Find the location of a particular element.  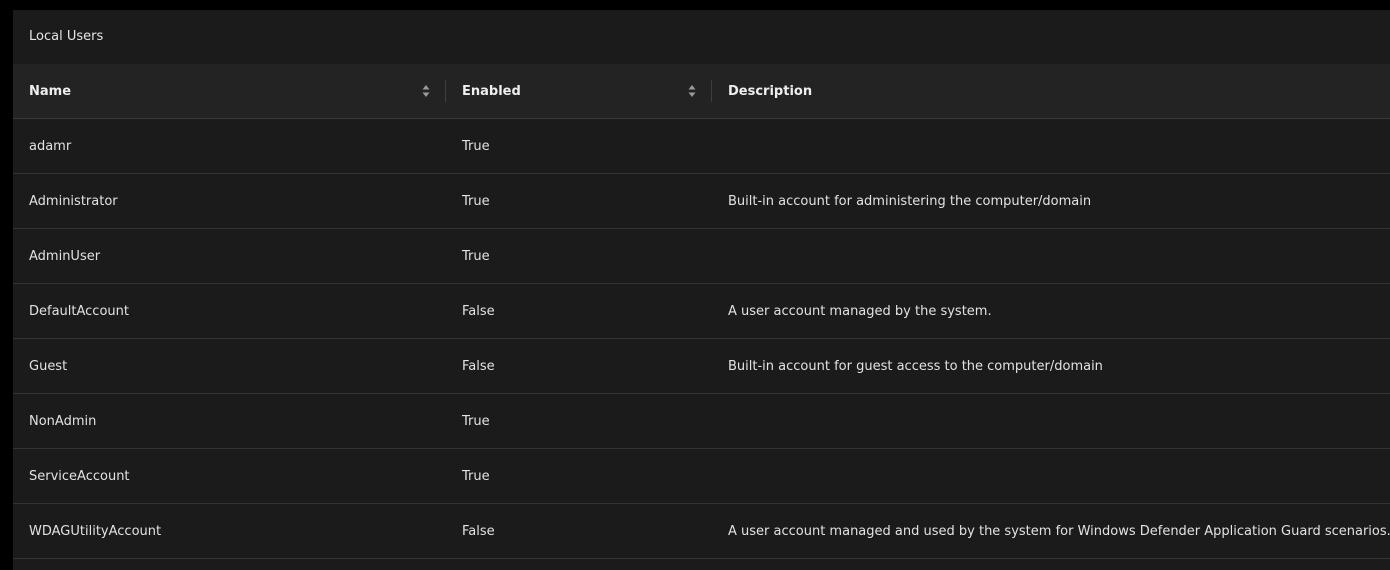

table-row: AdminUser True is located at coordinates (701, 256).